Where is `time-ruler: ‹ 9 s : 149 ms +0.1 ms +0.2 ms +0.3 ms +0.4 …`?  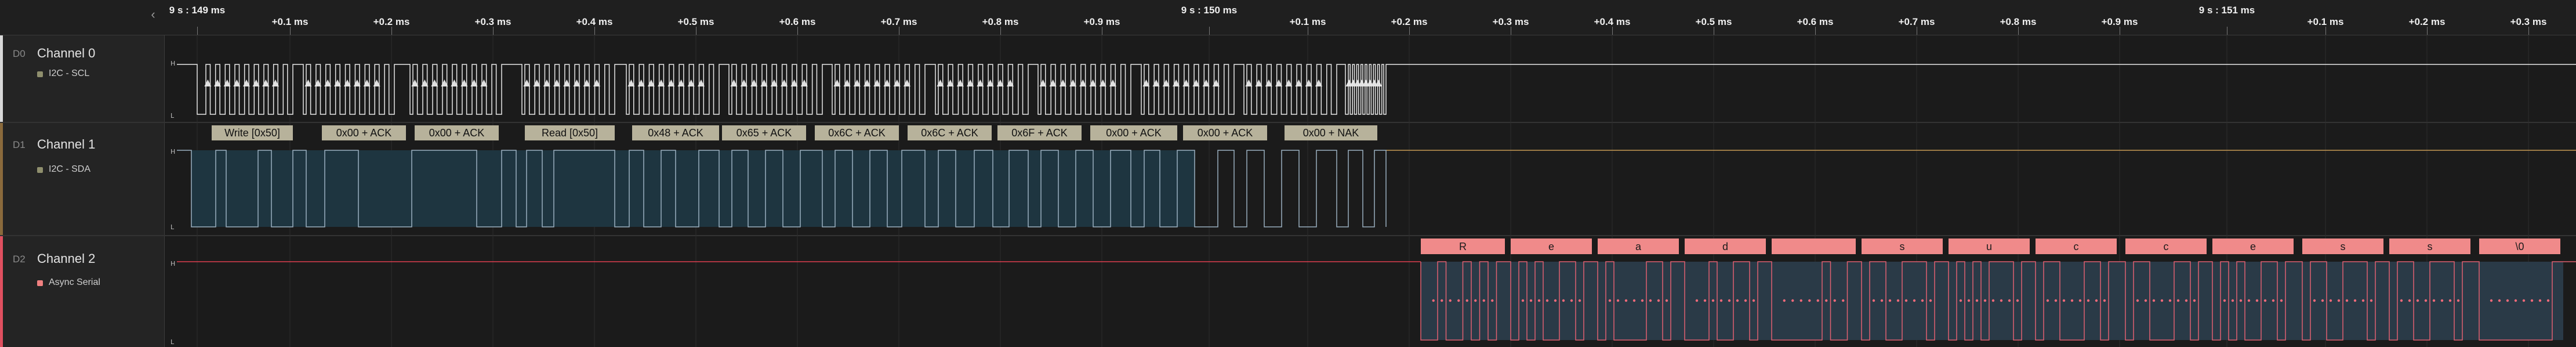 time-ruler: ‹ 9 s : 149 ms +0.1 ms +0.2 ms +0.3 ms +0.4 … is located at coordinates (1288, 17).